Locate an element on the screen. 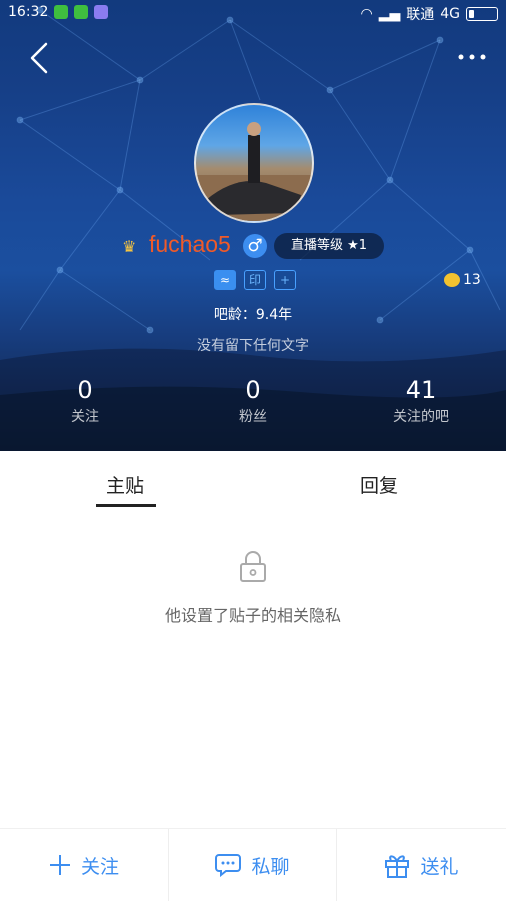 The height and width of the screenshot is (901, 506). carrier-label: 联通 is located at coordinates (420, 15).